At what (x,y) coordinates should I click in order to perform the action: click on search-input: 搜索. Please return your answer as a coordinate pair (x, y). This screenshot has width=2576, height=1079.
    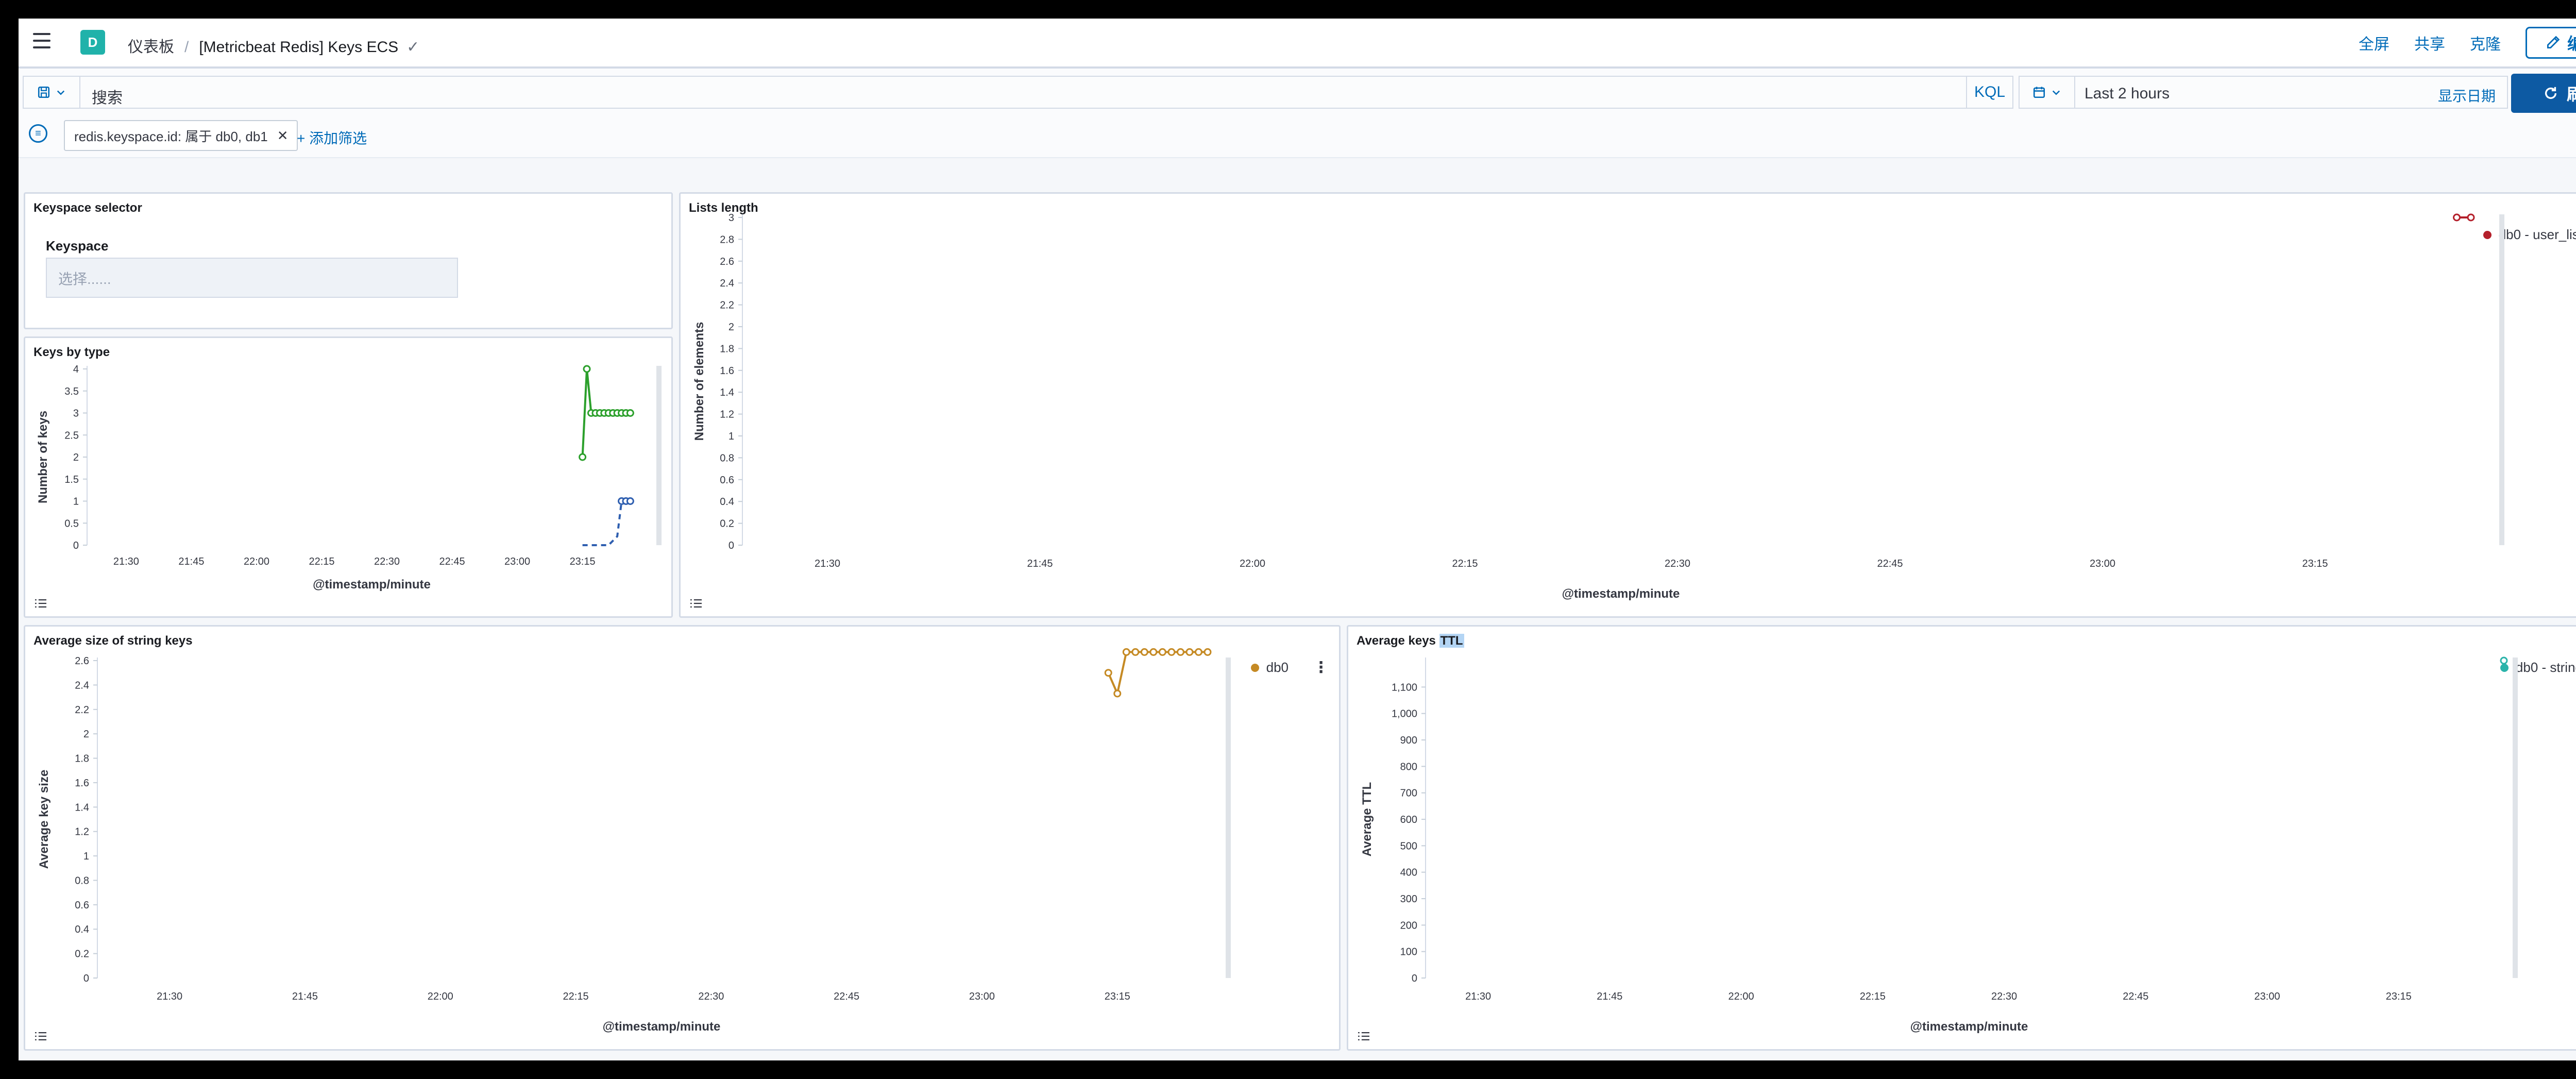
    Looking at the image, I should click on (108, 96).